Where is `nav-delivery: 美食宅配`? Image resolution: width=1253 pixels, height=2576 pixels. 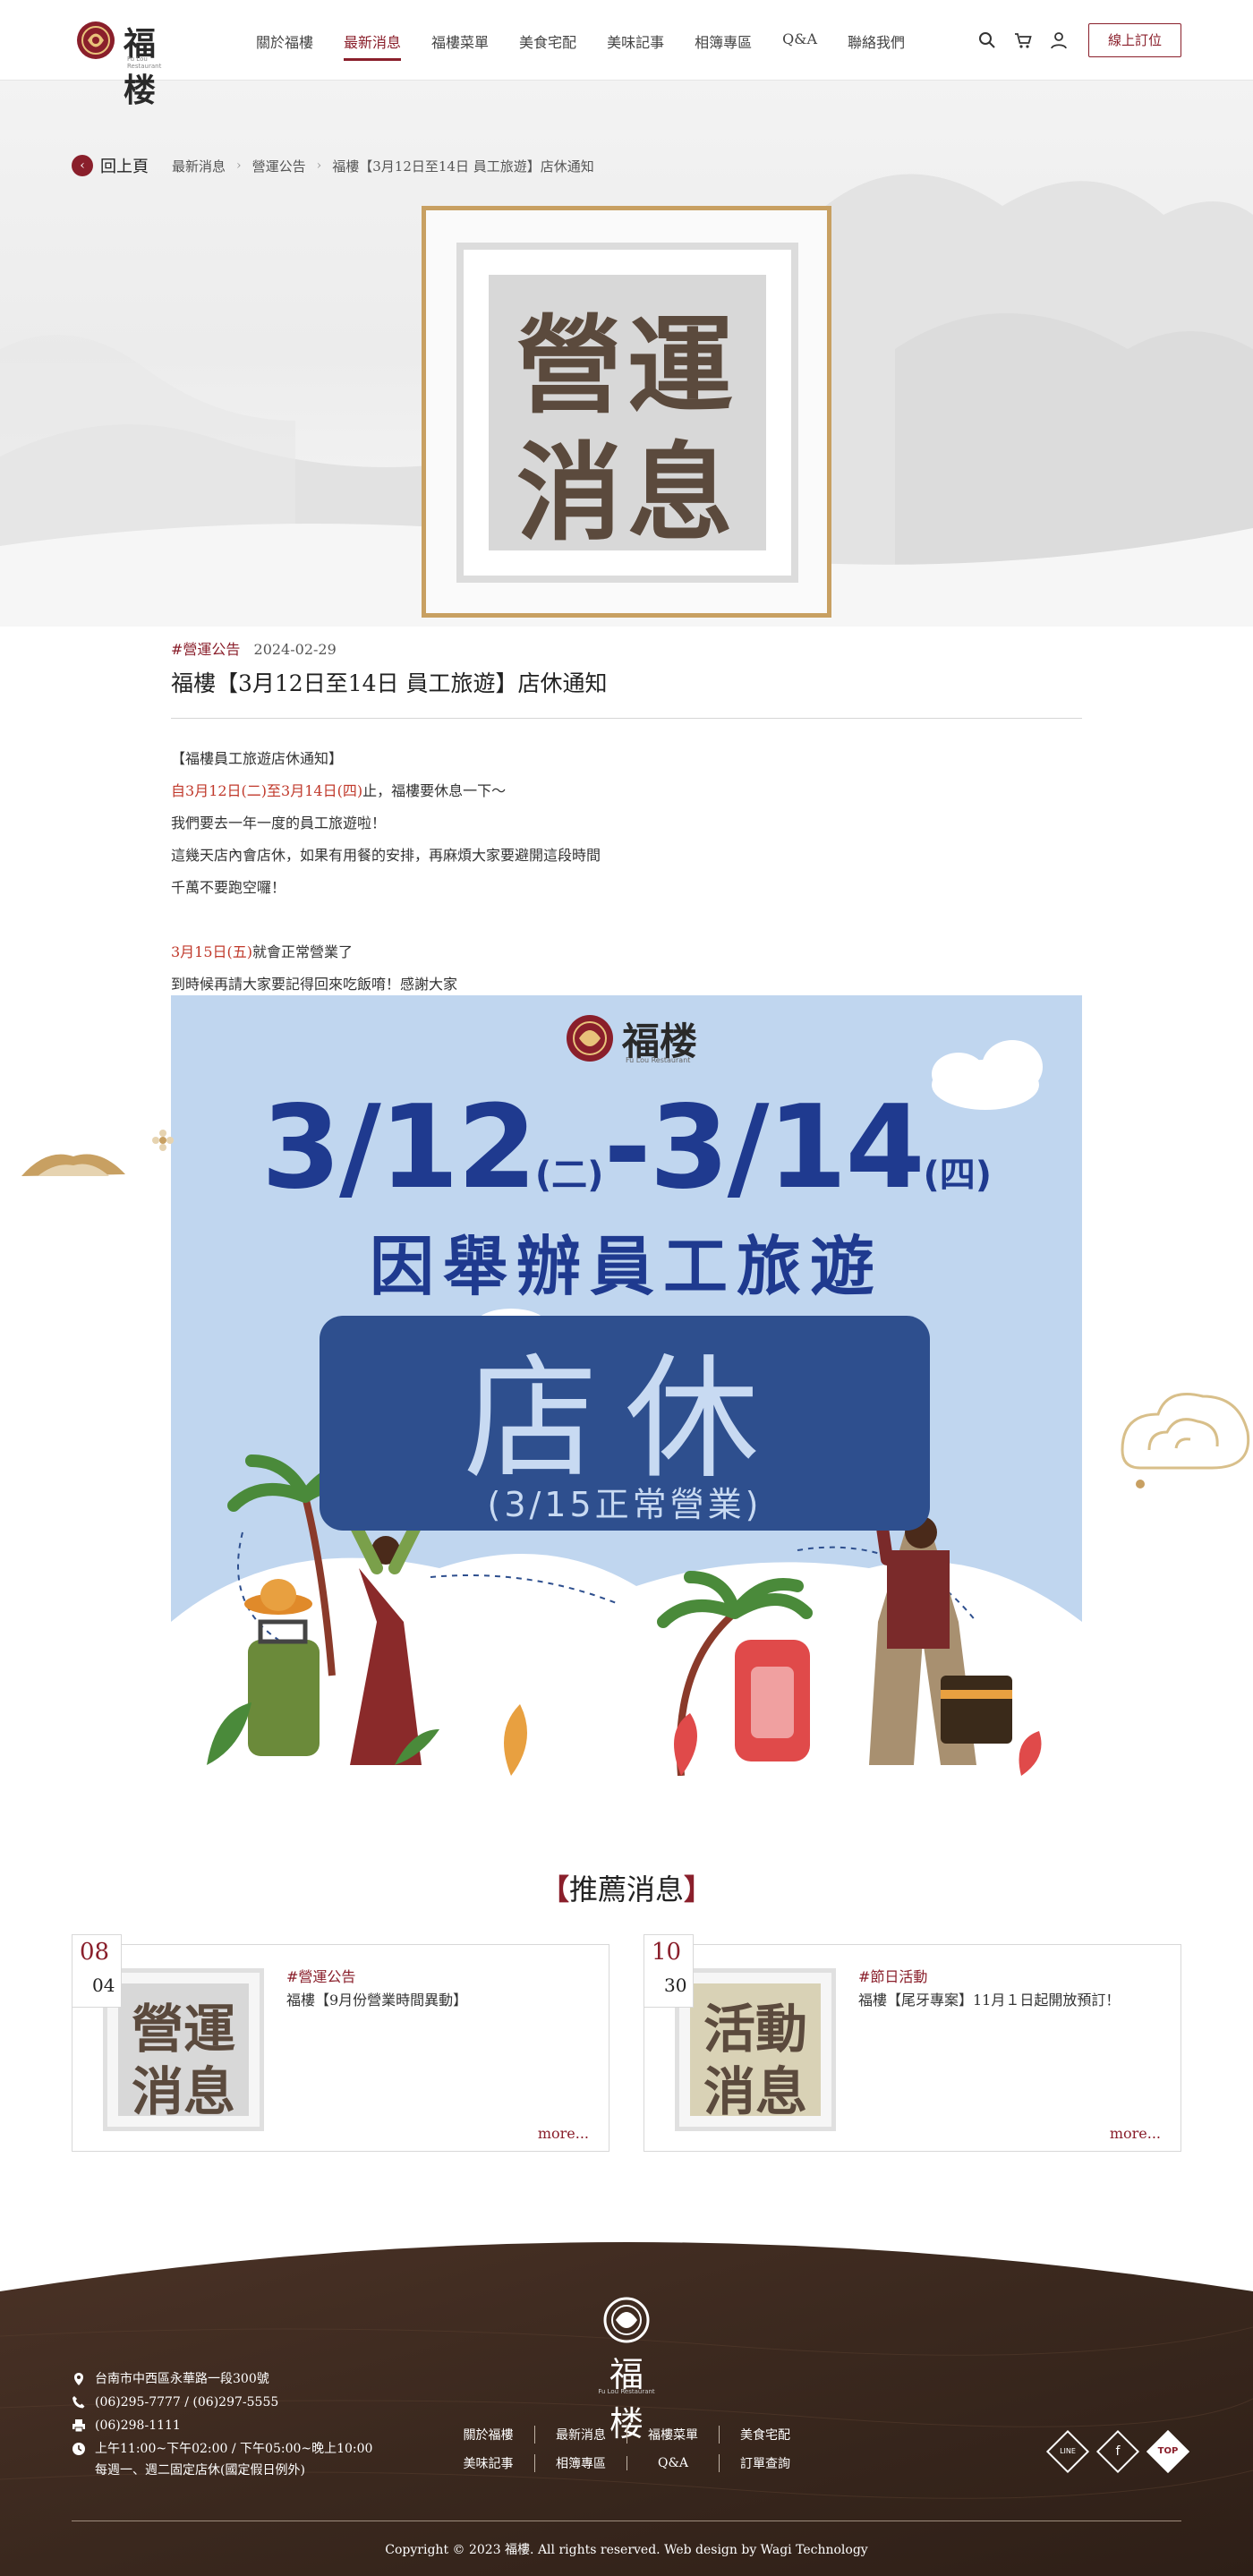 nav-delivery: 美食宅配 is located at coordinates (547, 45).